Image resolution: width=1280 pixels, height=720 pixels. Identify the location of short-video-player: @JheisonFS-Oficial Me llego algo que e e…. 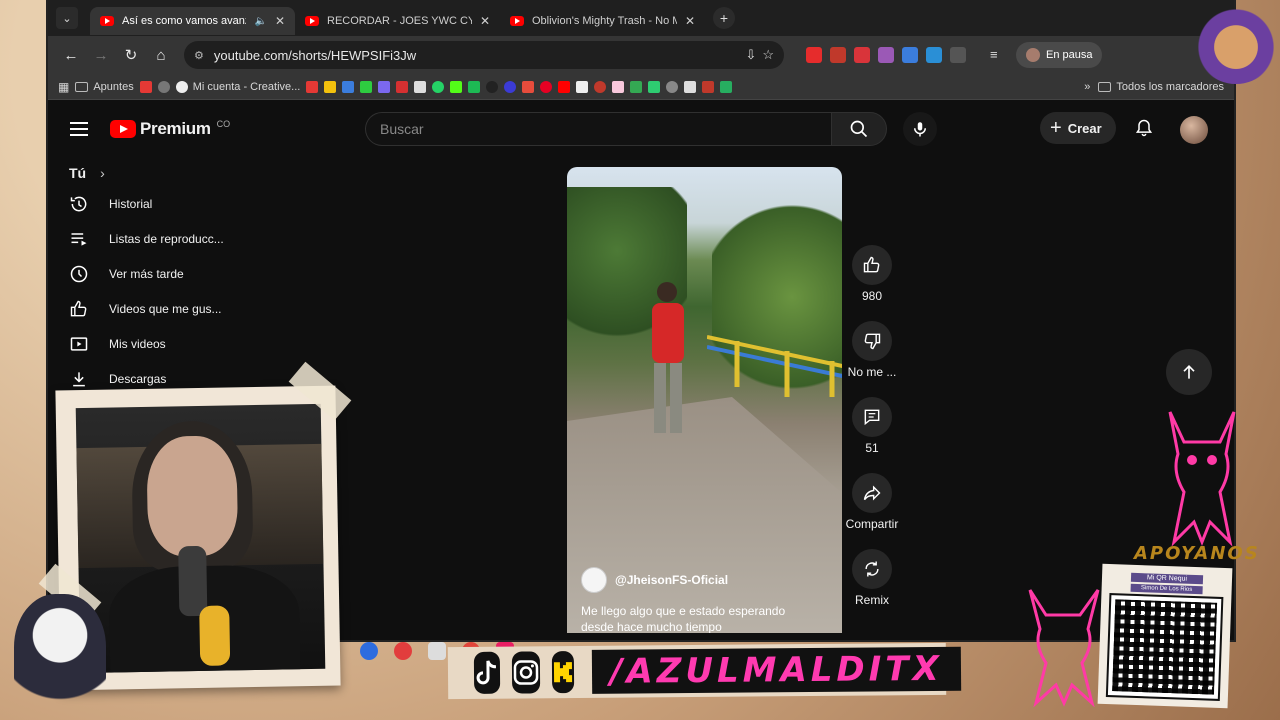
(704, 400).